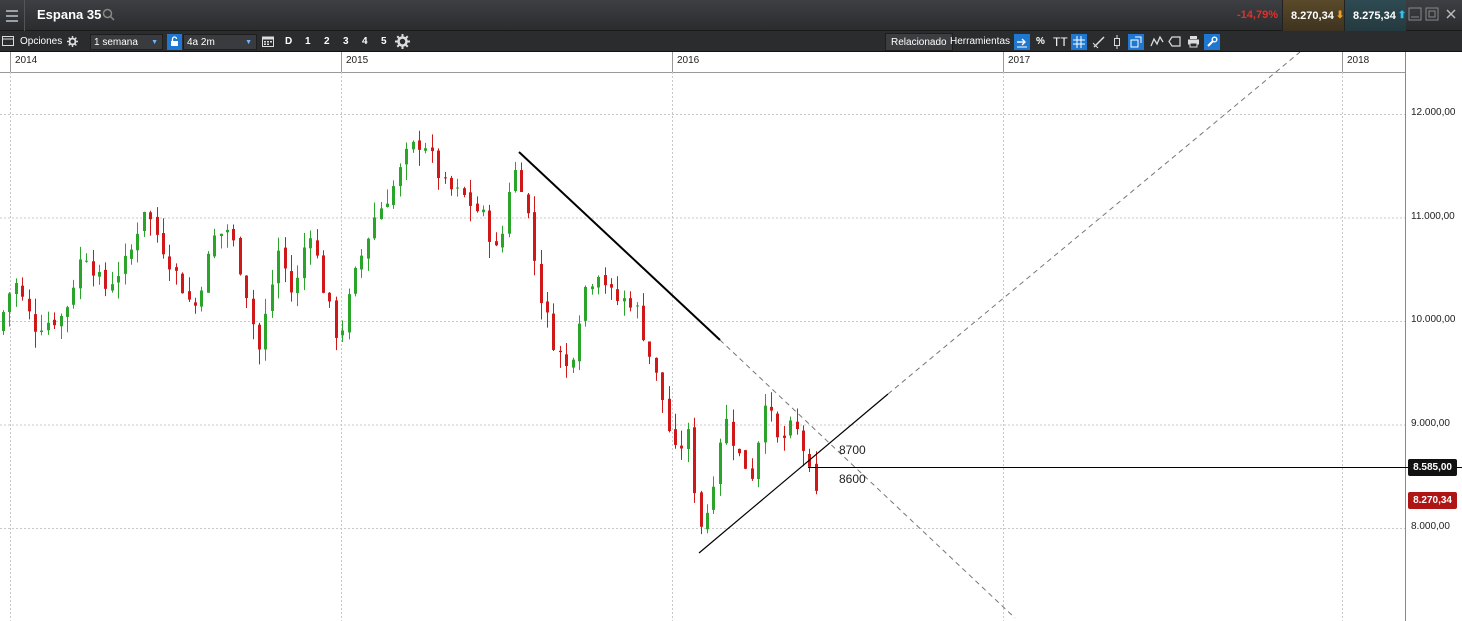  What do you see at coordinates (8, 41) in the screenshot?
I see `chart-panel-icon` at bounding box center [8, 41].